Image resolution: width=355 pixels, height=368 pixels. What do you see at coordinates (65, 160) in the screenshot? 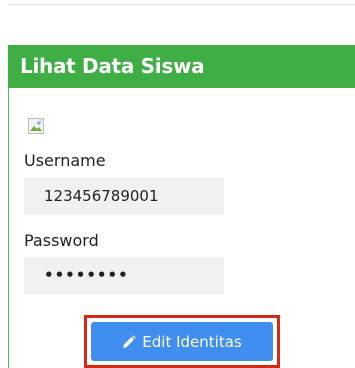
I see `username-label: Username` at bounding box center [65, 160].